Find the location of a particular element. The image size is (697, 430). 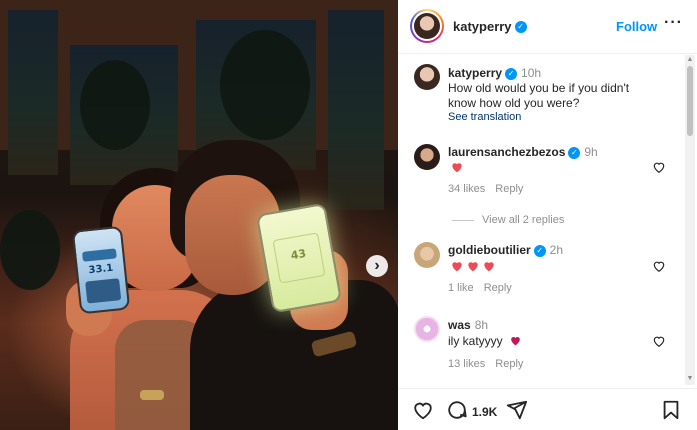

comment-time: 2h is located at coordinates (556, 250).